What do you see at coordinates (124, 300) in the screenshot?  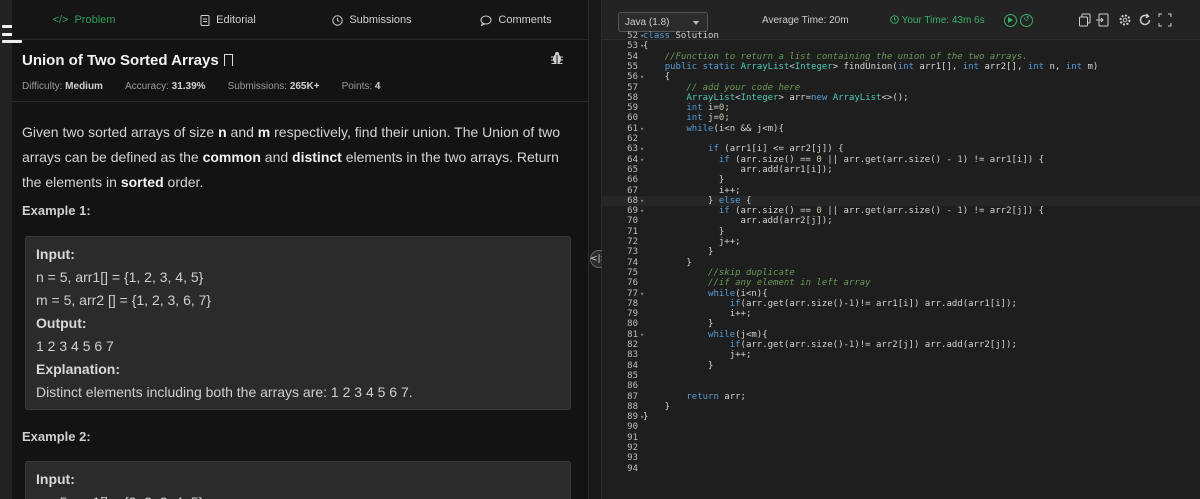 I see `example-input-line: m = 5, arr2 [] = {1, 2, 3, 6, 7}` at bounding box center [124, 300].